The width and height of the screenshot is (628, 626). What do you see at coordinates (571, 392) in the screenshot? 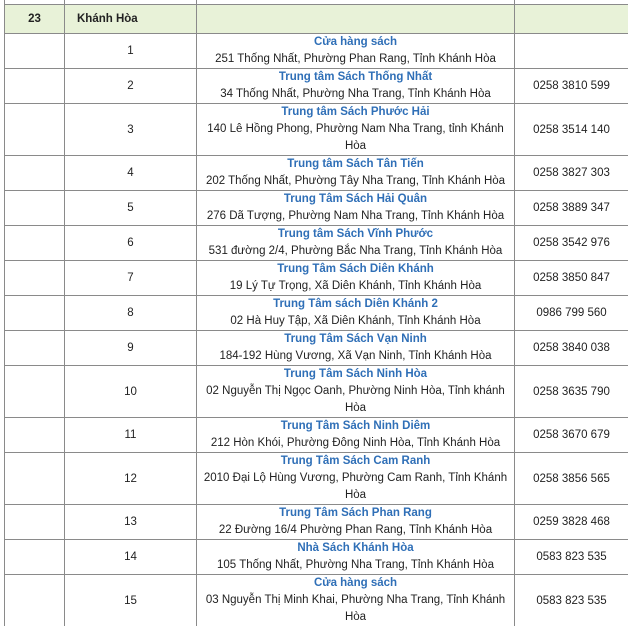
I see `store-phone: 0258 3635 790` at bounding box center [571, 392].